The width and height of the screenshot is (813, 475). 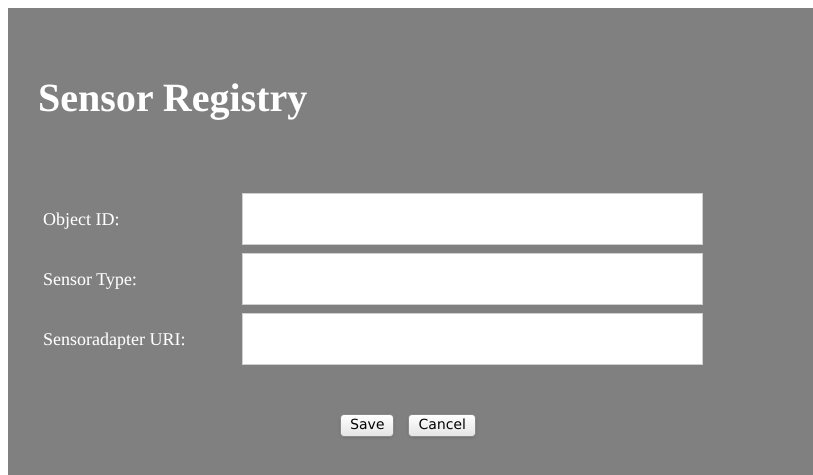 I want to click on field-label: Object ID:, so click(x=81, y=219).